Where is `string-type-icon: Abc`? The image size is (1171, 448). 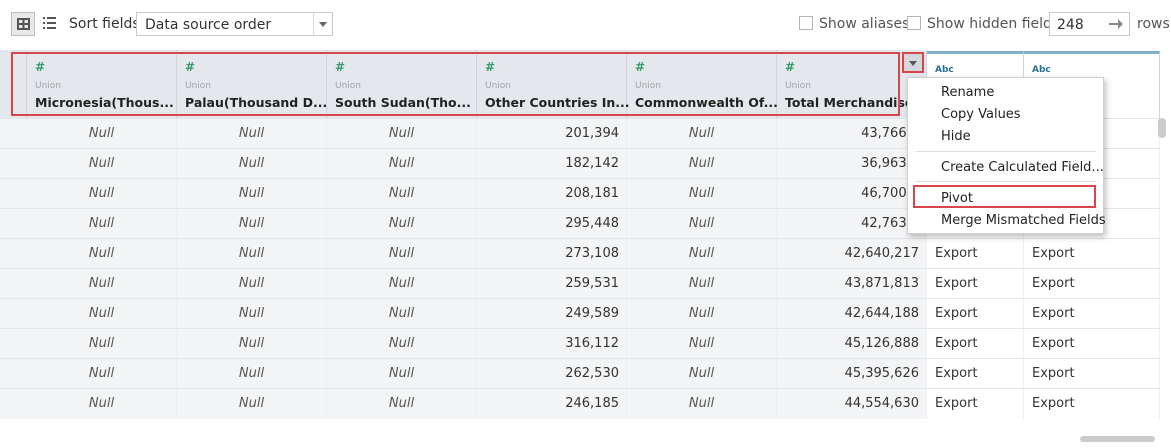
string-type-icon: Abc is located at coordinates (1041, 70).